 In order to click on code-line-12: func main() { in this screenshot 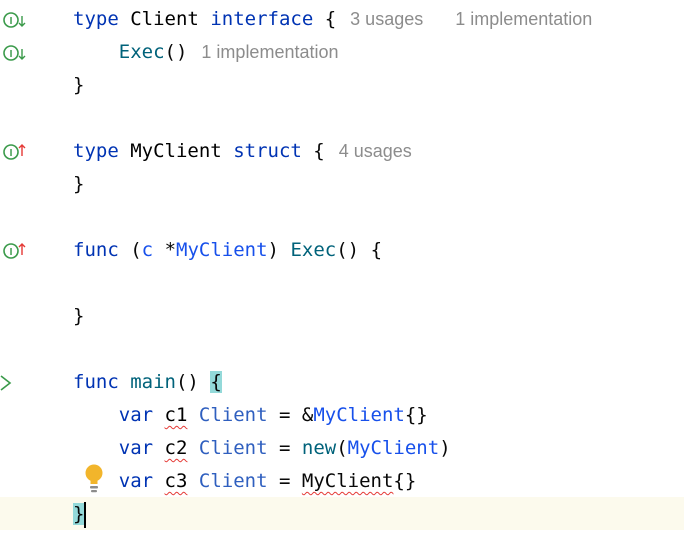, I will do `click(147, 382)`.